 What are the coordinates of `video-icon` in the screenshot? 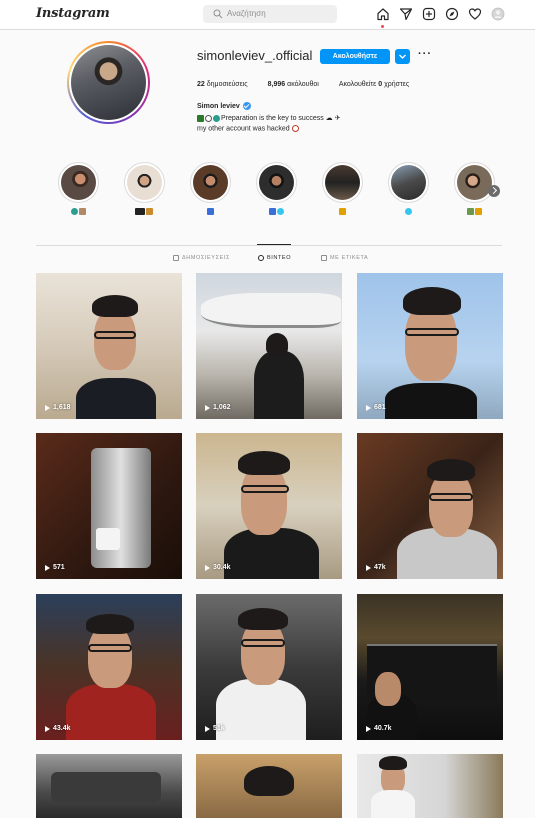 It's located at (261, 258).